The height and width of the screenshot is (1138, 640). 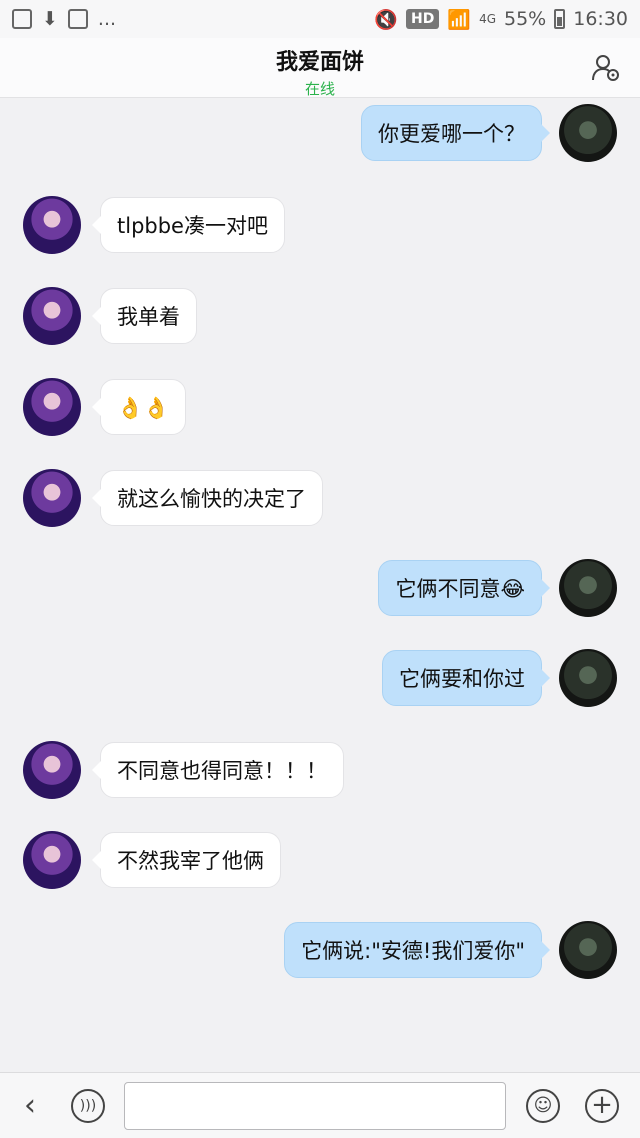 I want to click on input-bar: ‹ ))) ☺ +, so click(x=320, y=1105).